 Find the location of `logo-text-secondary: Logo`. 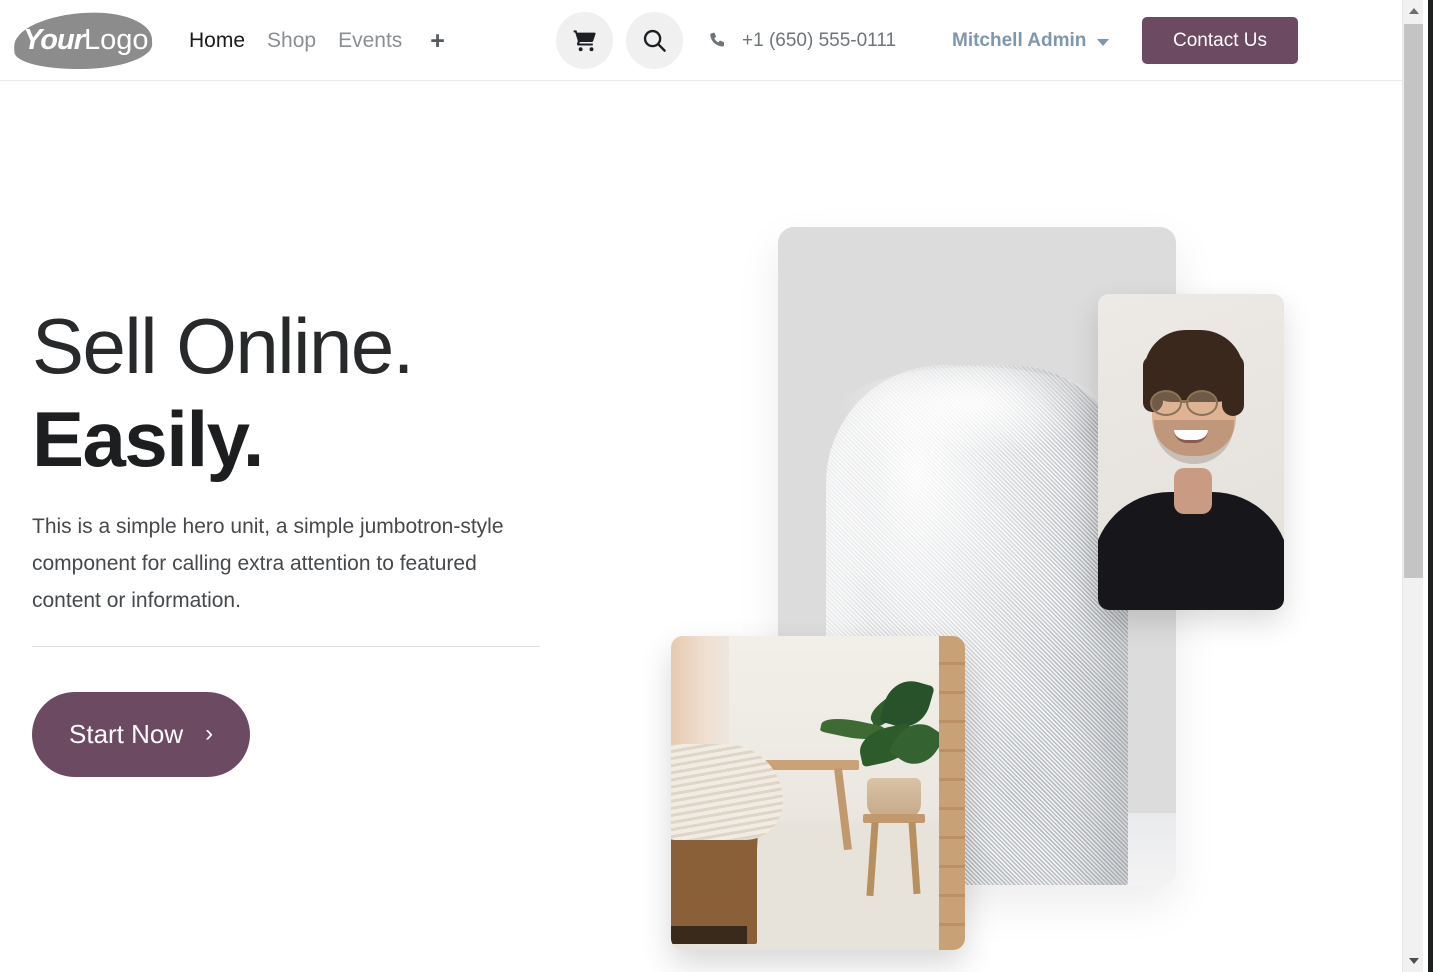

logo-text-secondary: Logo is located at coordinates (116, 40).